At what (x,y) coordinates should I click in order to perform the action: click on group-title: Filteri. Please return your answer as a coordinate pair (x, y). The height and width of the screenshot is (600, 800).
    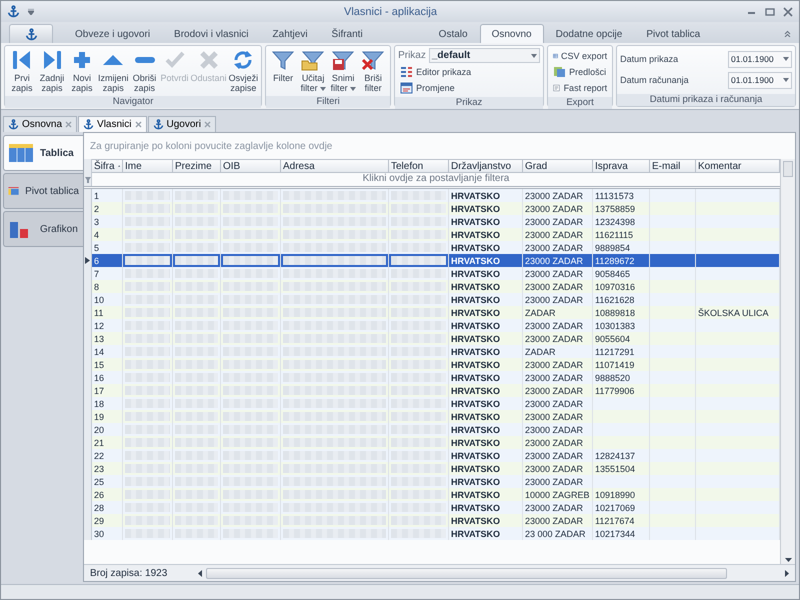
    Looking at the image, I should click on (328, 102).